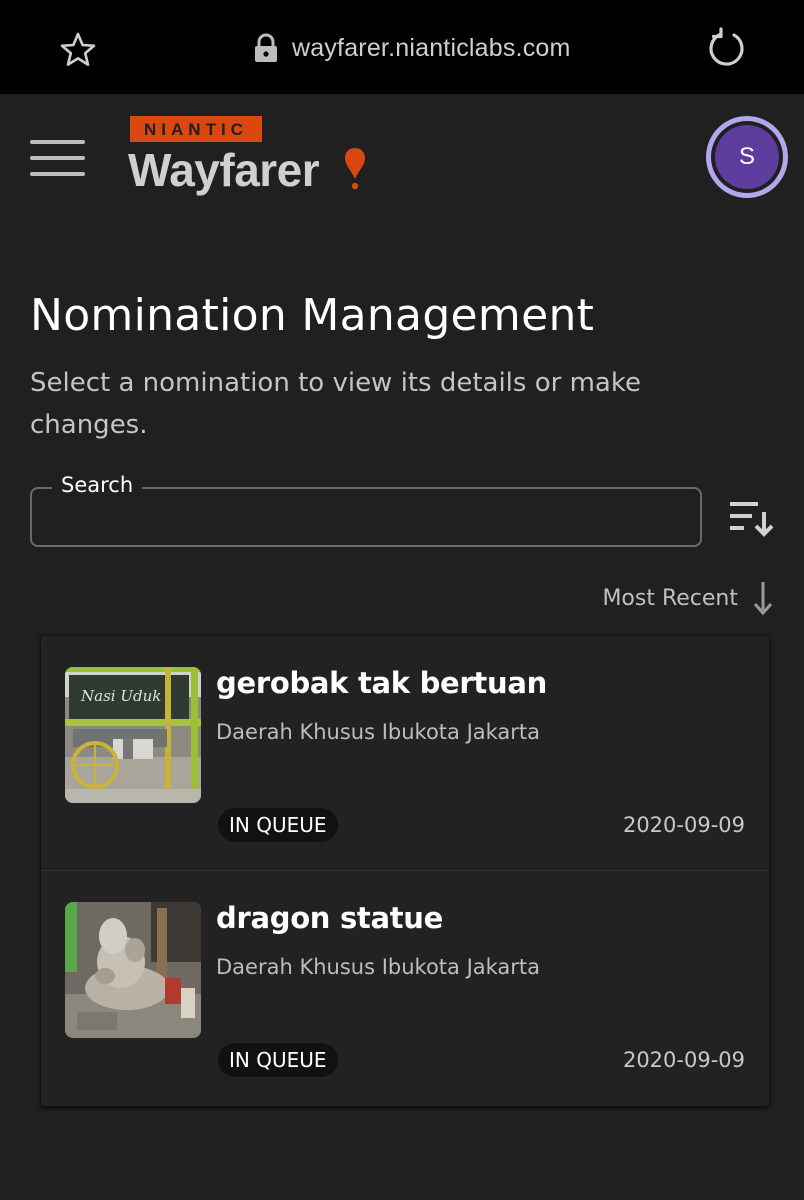 The height and width of the screenshot is (1200, 804). I want to click on sort-order-toggle: Most Recent, so click(688, 598).